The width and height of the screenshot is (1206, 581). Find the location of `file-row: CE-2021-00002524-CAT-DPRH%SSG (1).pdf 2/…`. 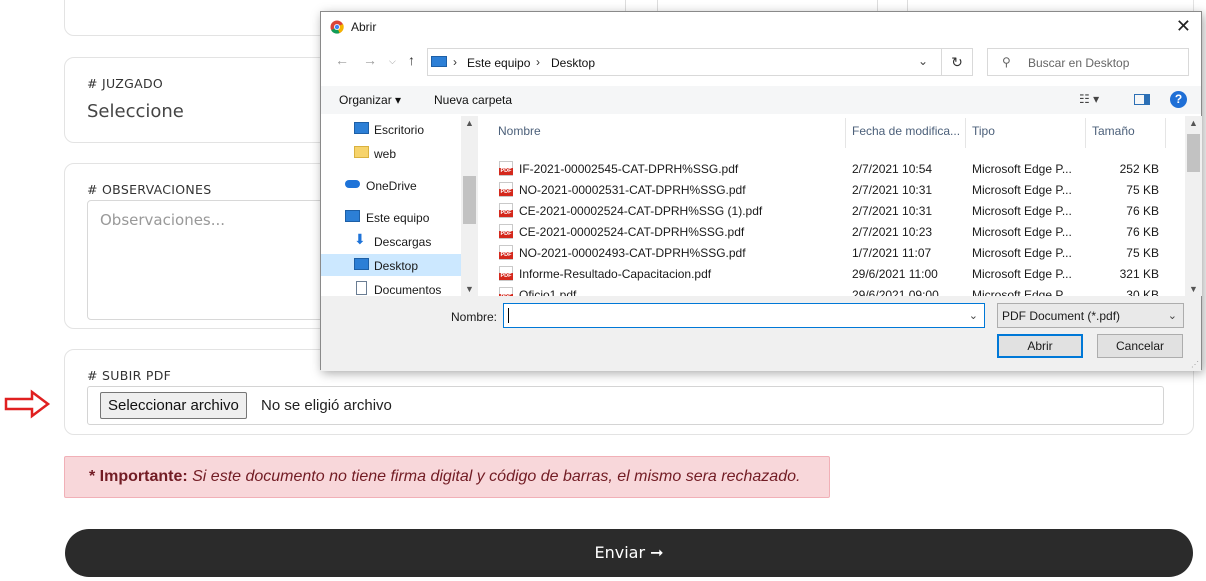

file-row: CE-2021-00002524-CAT-DPRH%SSG (1).pdf 2/… is located at coordinates (841, 210).